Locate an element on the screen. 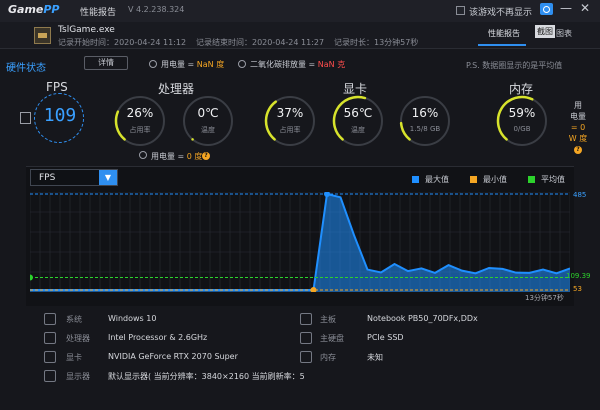  cpu-usage-gauge: 26% 占用率 is located at coordinates (140, 121).